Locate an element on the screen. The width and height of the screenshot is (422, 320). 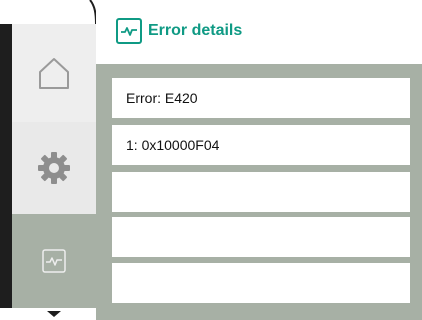
chevron-down-icon is located at coordinates (54, 314).